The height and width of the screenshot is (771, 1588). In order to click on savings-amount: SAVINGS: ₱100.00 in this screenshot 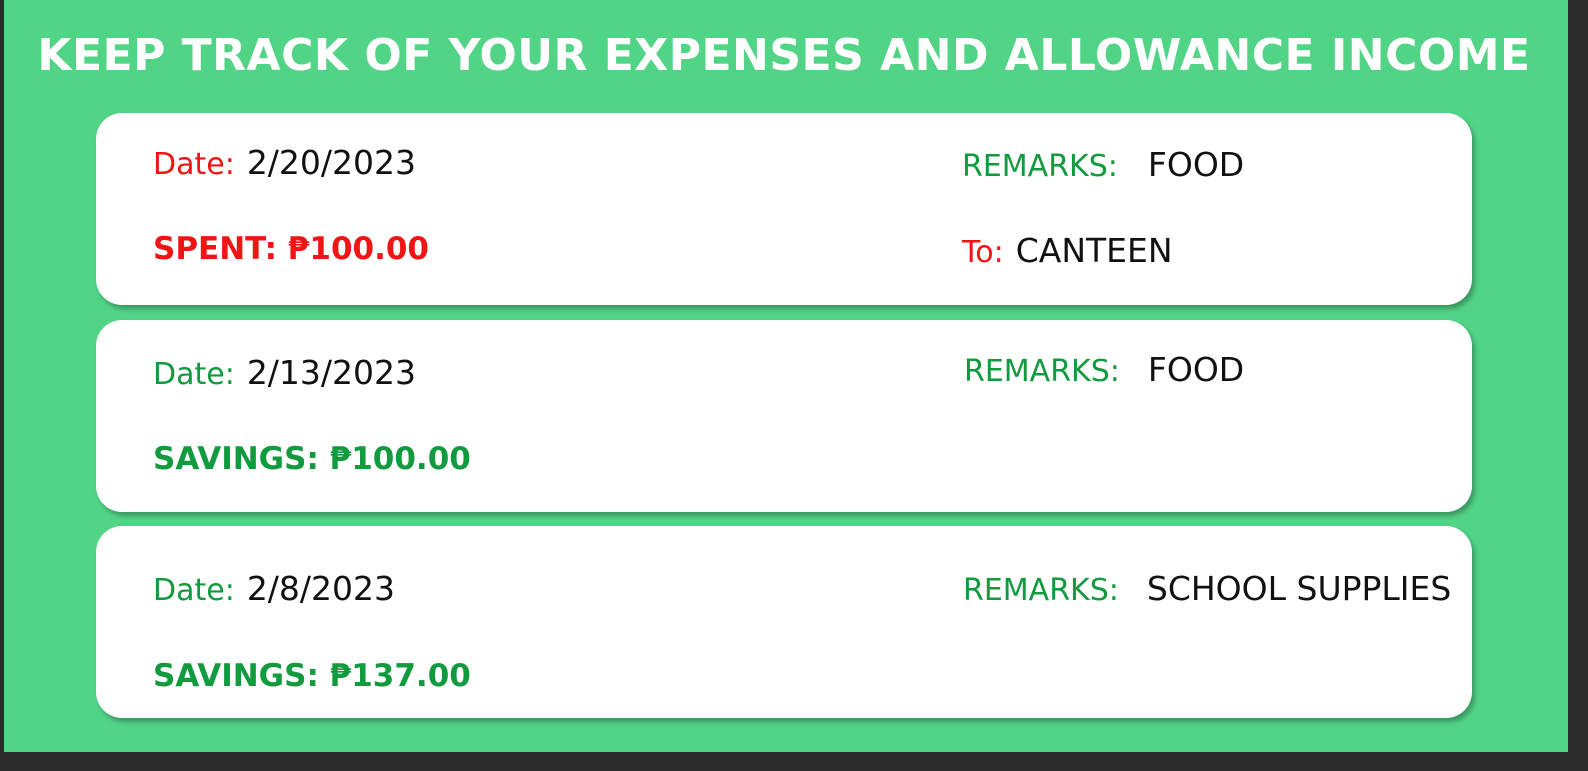, I will do `click(312, 459)`.